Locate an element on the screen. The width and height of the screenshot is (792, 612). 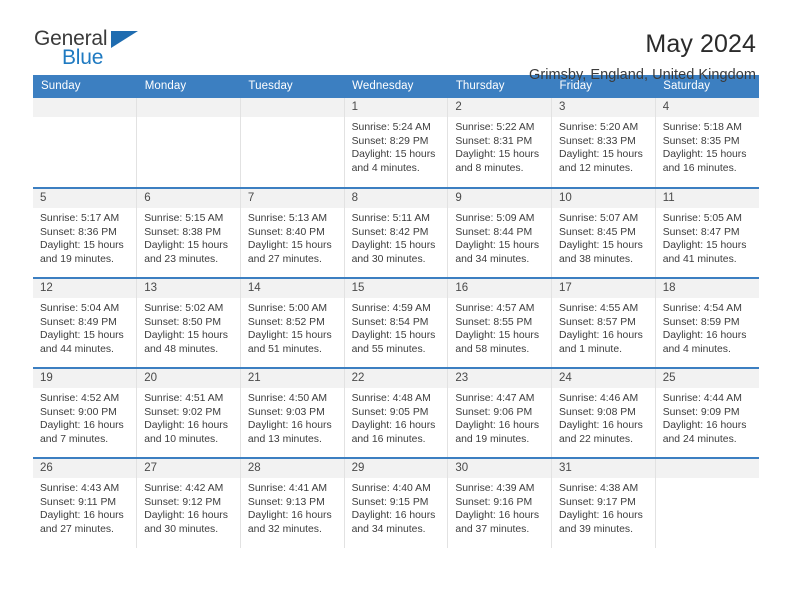
sunrise-time: Sunrise: 5:22 AM is located at coordinates (495, 127).